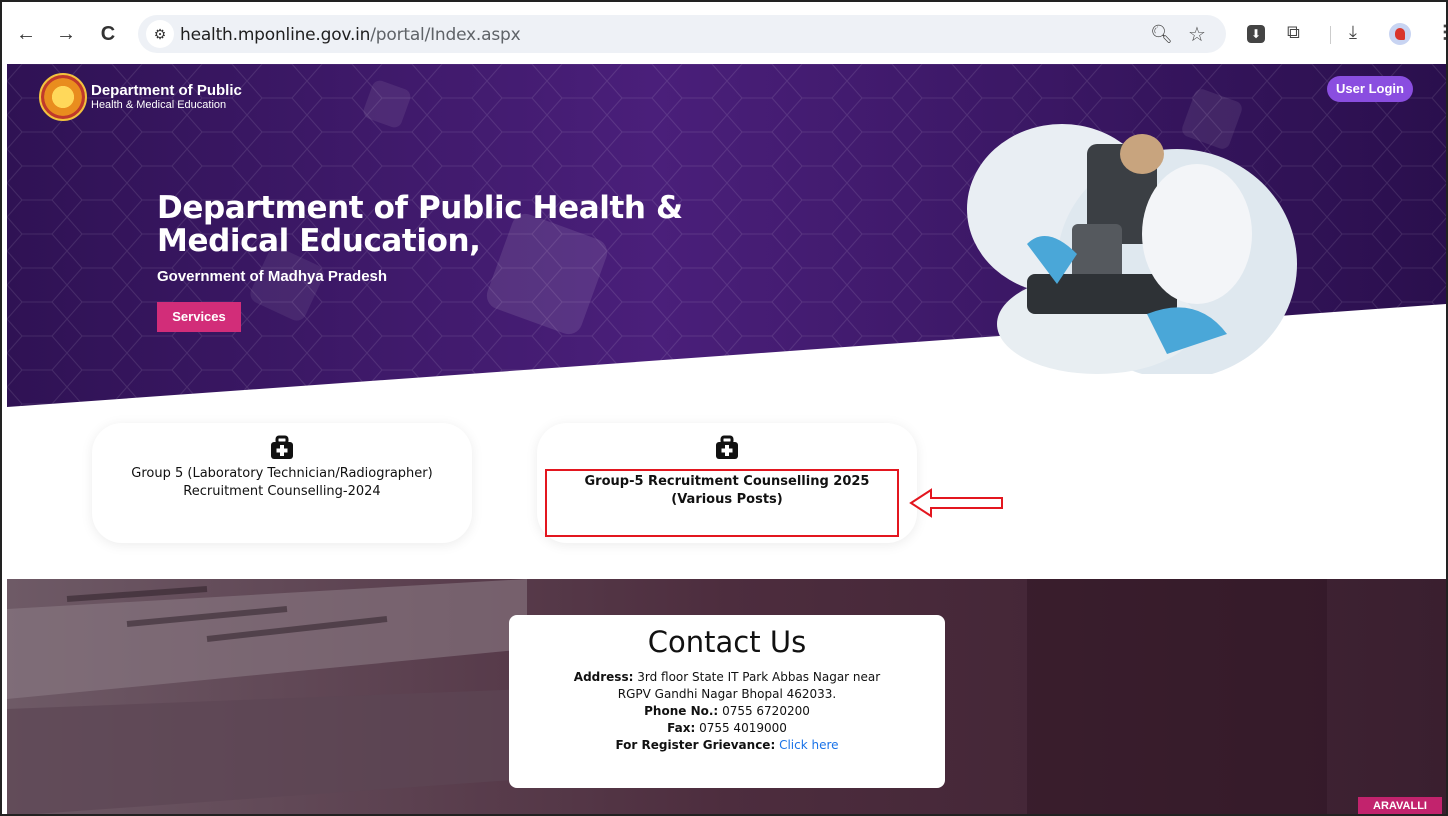  I want to click on url-path: /portal/Index.aspx, so click(445, 35).